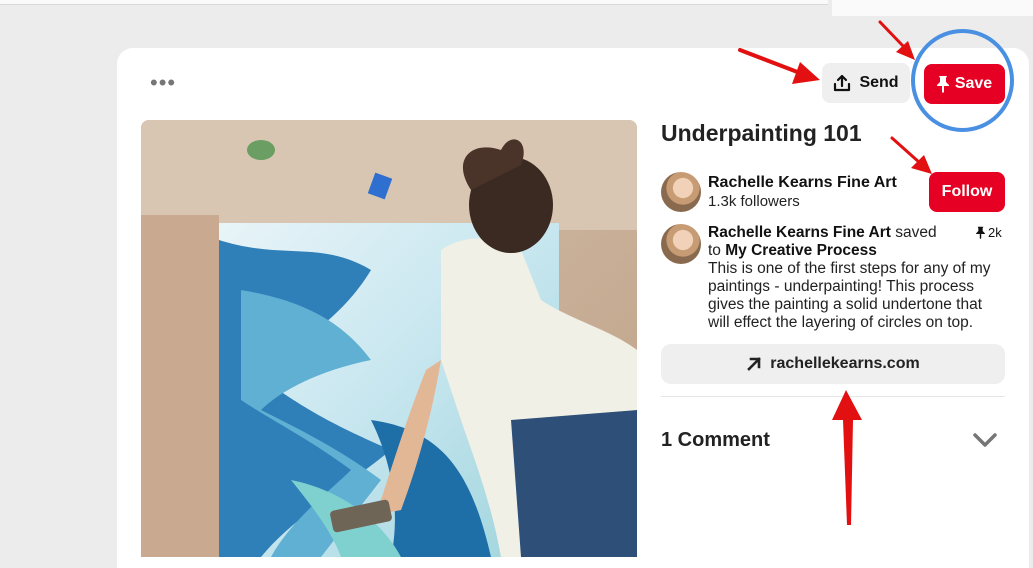  Describe the element at coordinates (967, 192) in the screenshot. I see `follow-button: Follow` at that location.